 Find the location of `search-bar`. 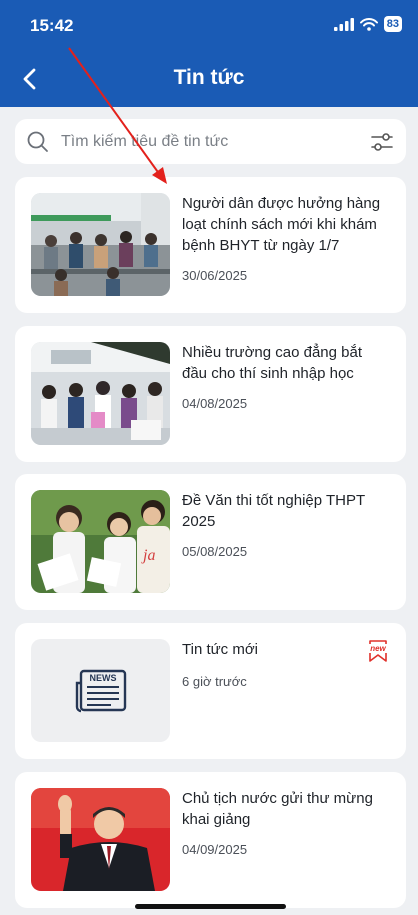

search-bar is located at coordinates (210, 141).